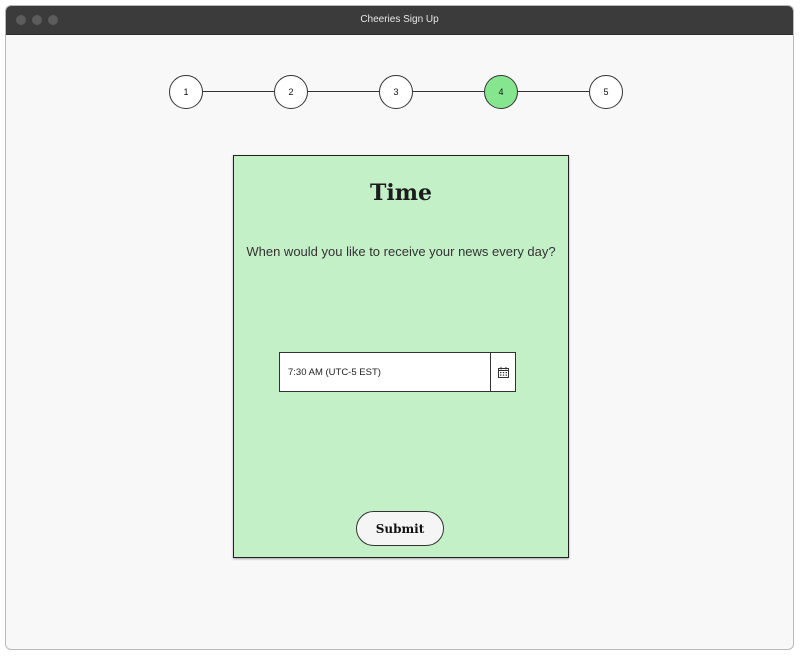 This screenshot has height=656, width=801. I want to click on step-1: 1, so click(186, 92).